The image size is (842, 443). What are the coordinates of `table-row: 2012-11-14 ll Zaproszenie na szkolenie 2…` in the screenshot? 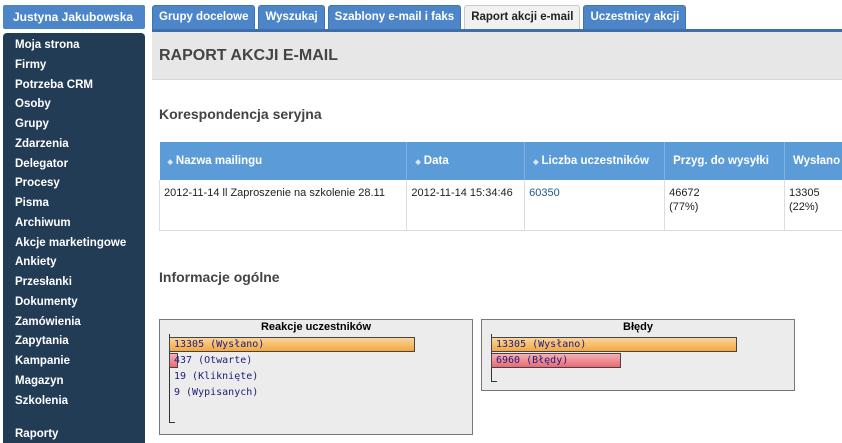 It's located at (500, 205).